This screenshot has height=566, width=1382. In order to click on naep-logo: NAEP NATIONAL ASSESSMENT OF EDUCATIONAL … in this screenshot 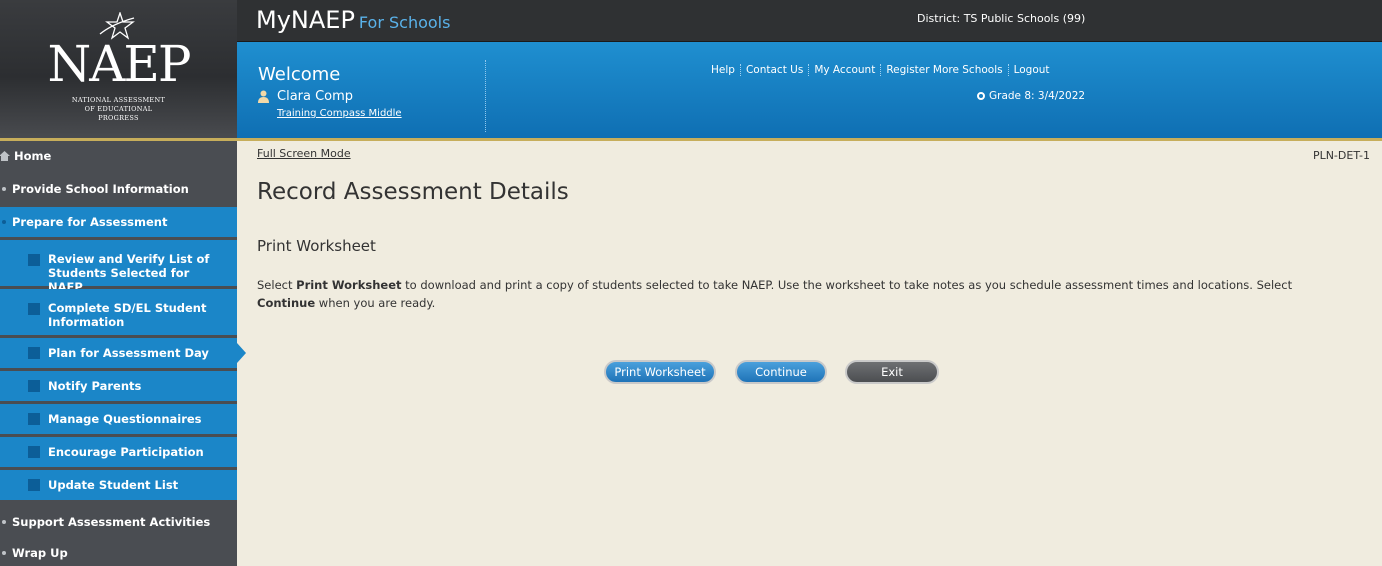, I will do `click(118, 70)`.